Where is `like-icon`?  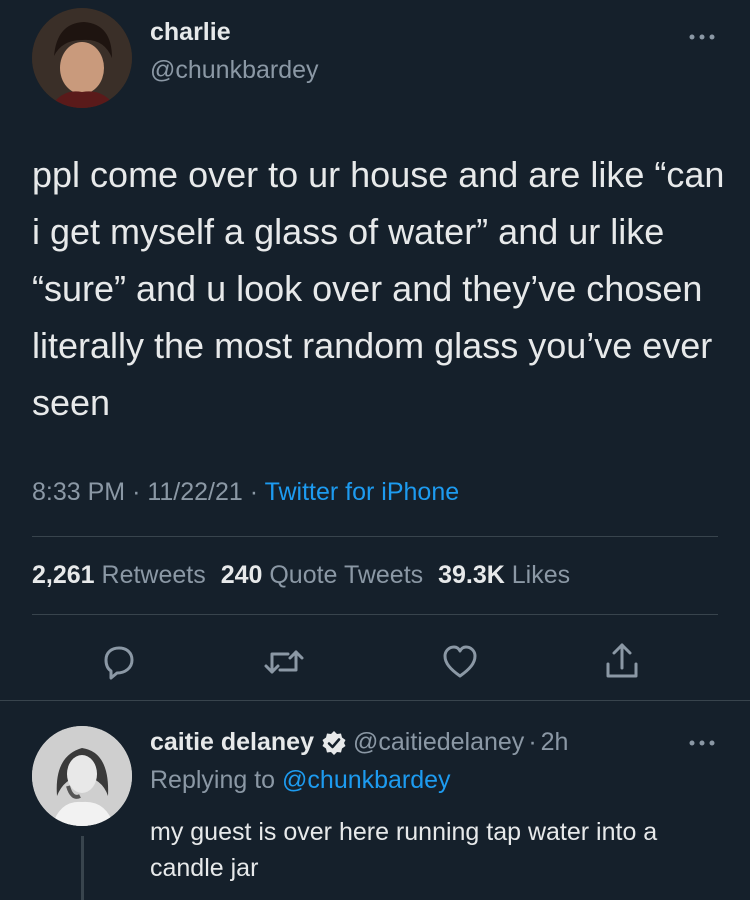
like-icon is located at coordinates (460, 662).